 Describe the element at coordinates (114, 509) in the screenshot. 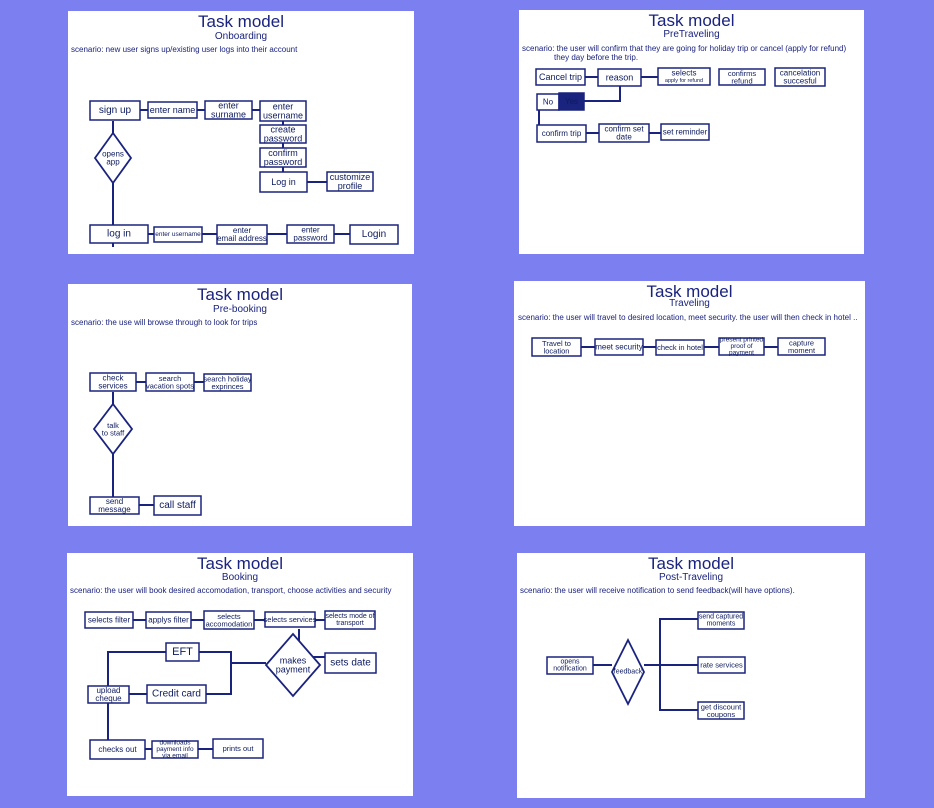

I see `node-send-message-label: message` at that location.